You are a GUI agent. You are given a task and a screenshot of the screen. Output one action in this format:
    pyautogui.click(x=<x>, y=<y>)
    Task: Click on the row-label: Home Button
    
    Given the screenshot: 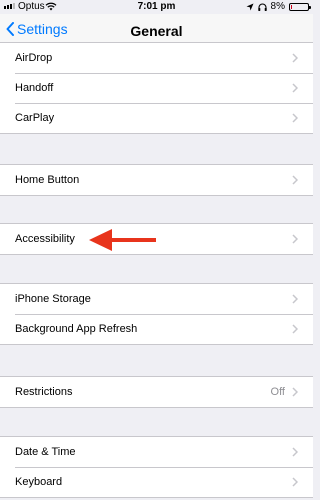 What is the action you would take?
    pyautogui.click(x=47, y=180)
    